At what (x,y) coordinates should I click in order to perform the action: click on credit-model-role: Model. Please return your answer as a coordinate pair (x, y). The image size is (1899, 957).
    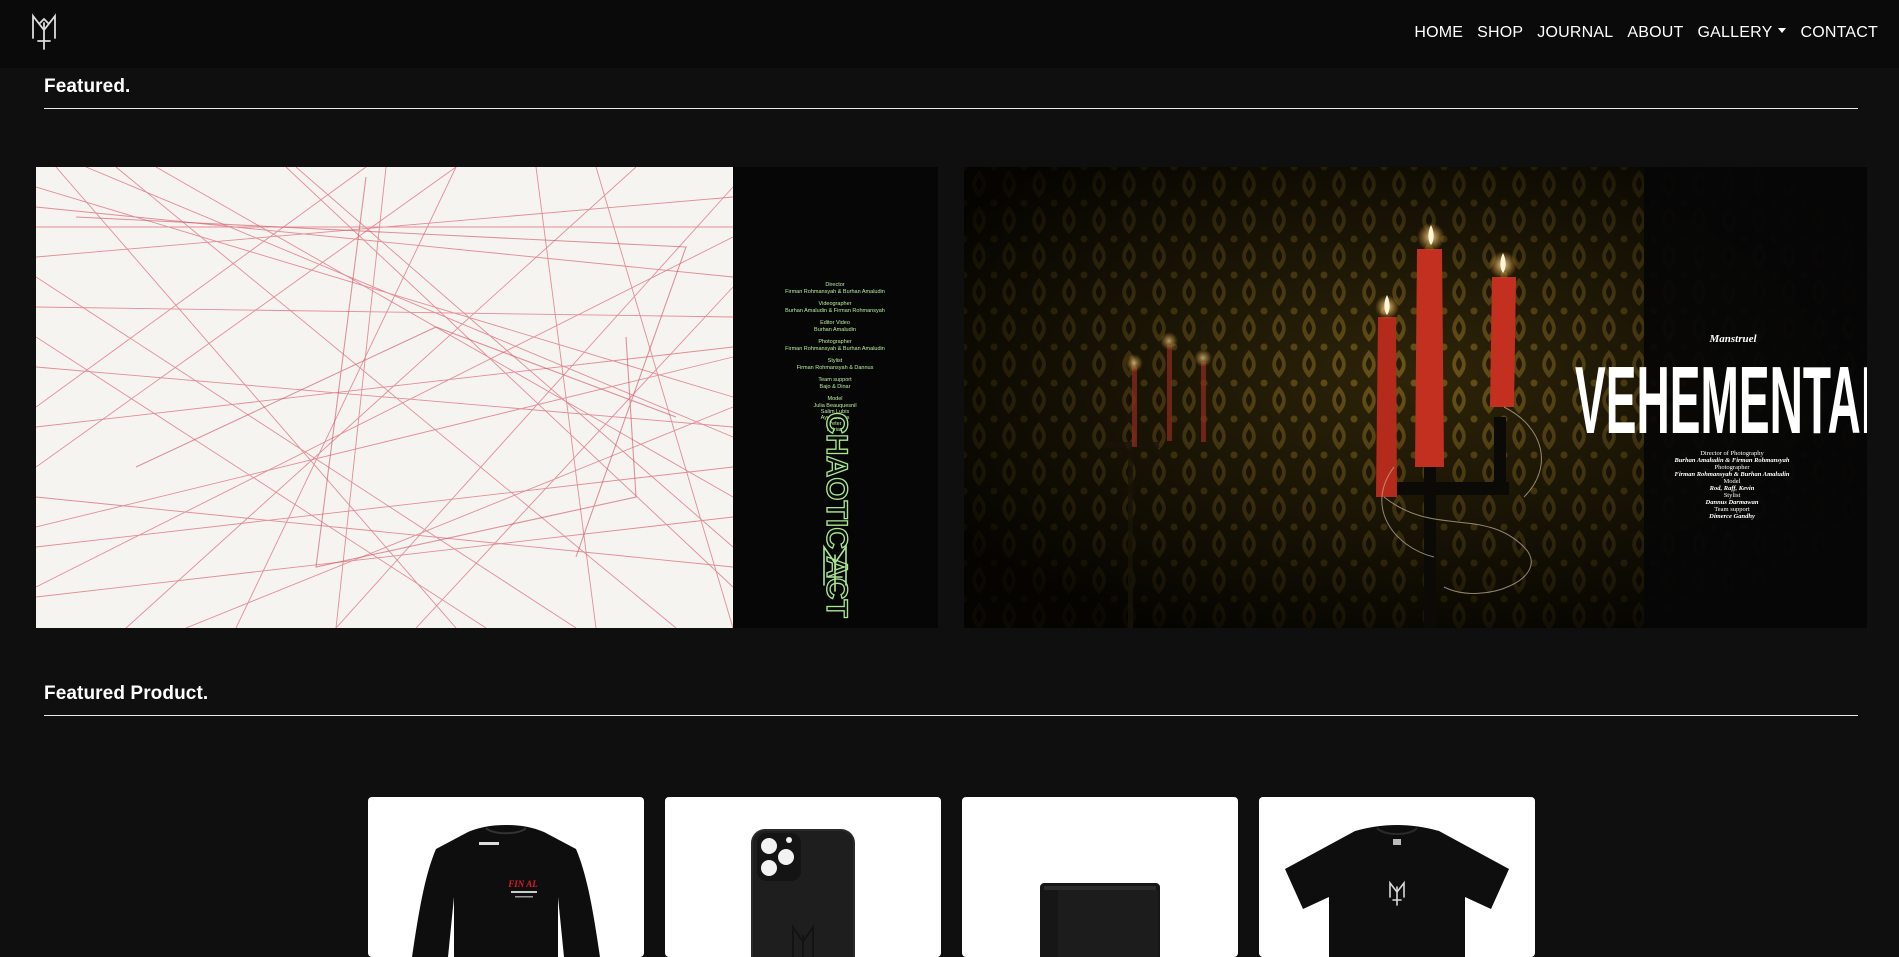
    Looking at the image, I should click on (835, 399).